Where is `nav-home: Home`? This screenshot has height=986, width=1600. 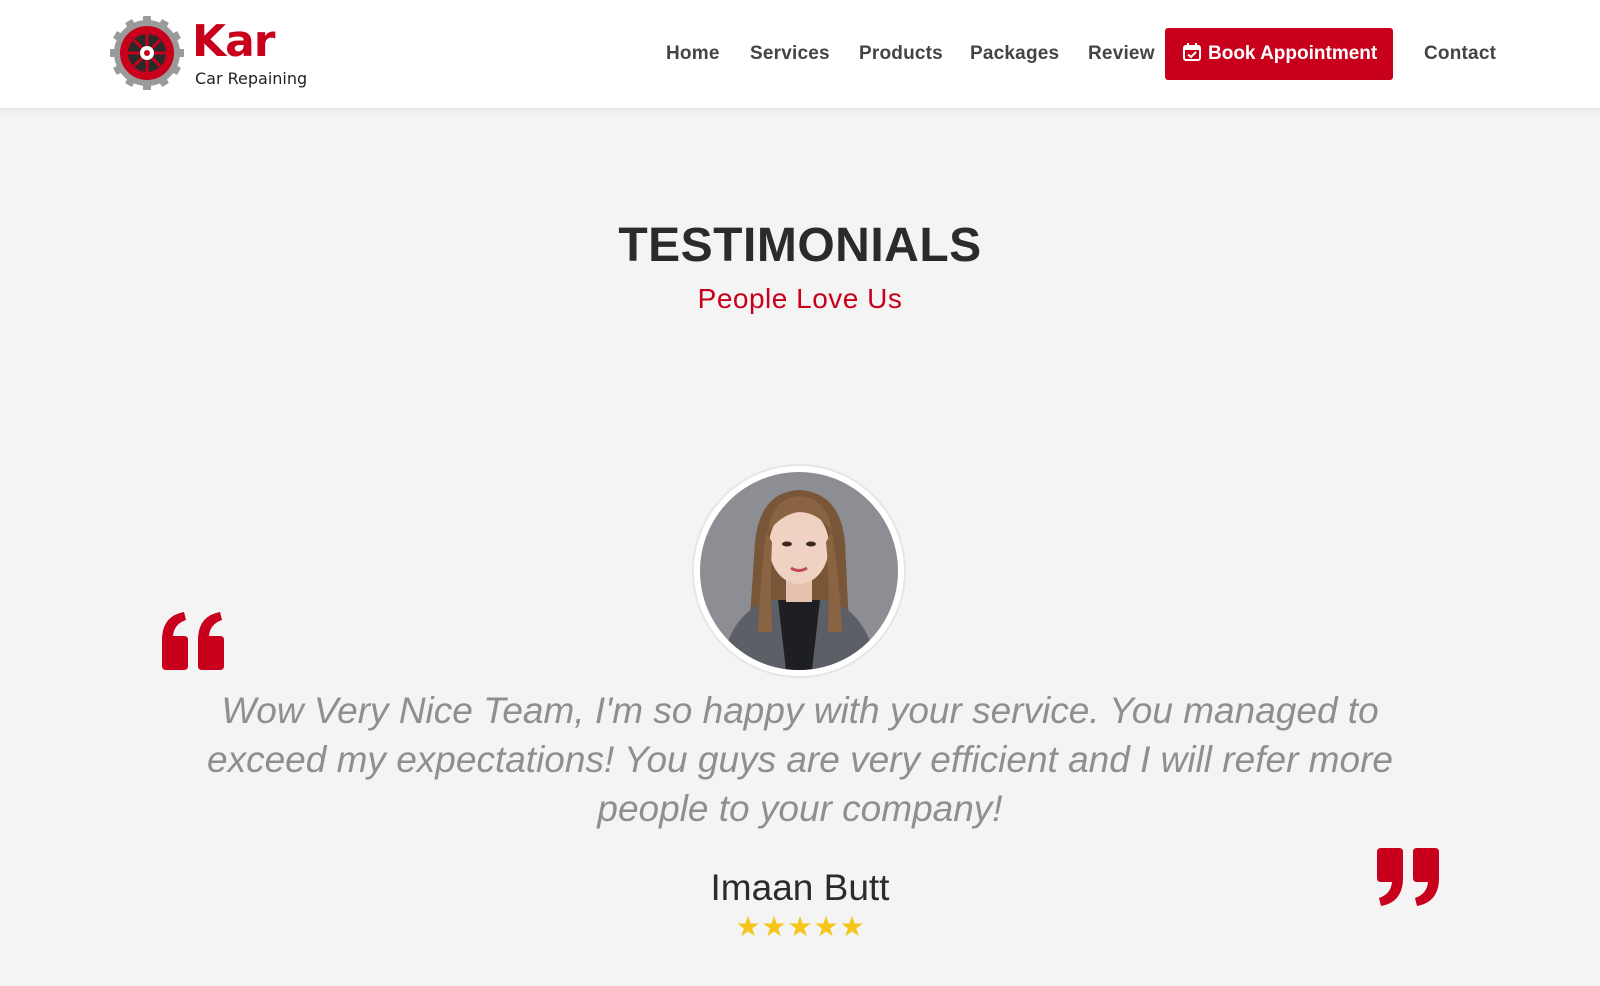 nav-home: Home is located at coordinates (693, 54).